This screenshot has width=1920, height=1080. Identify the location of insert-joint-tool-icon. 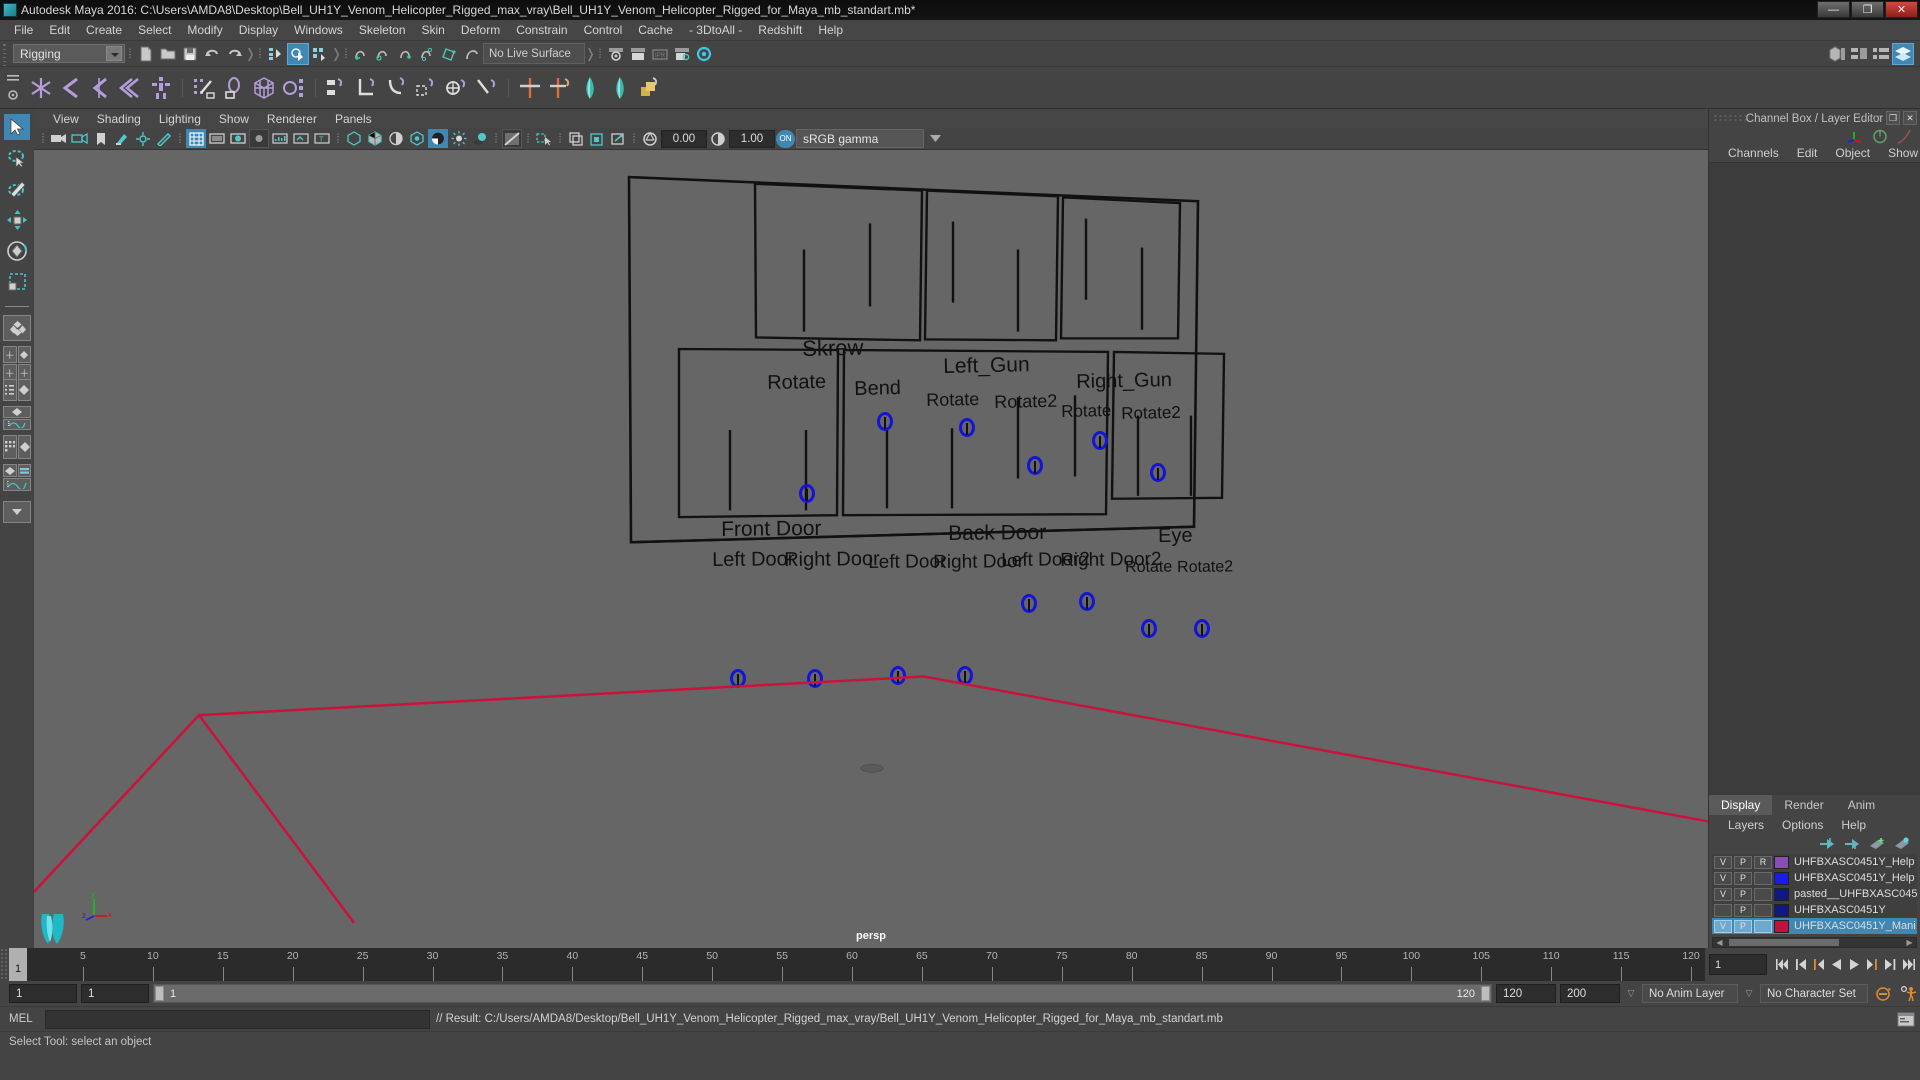
(131, 88).